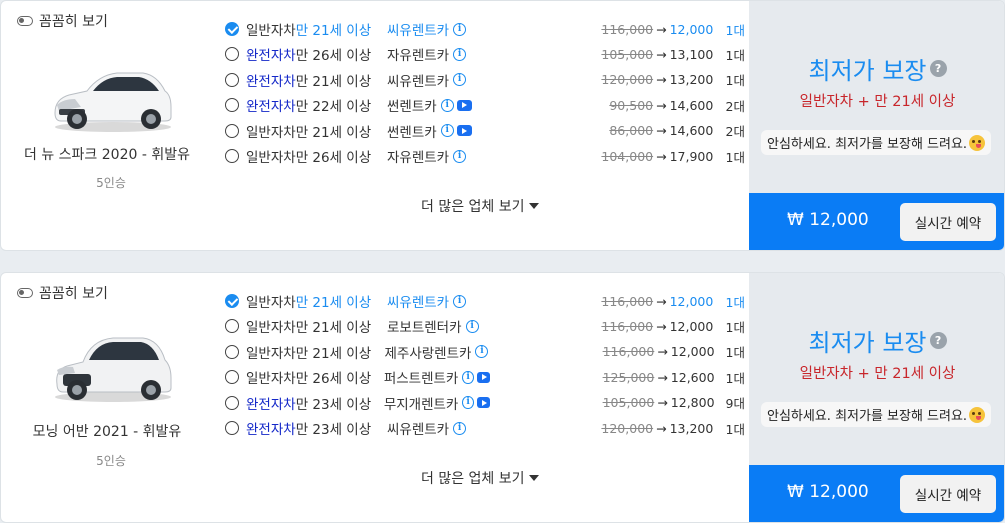 The width and height of the screenshot is (1005, 523). What do you see at coordinates (691, 105) in the screenshot?
I see `discount-price: 14,600` at bounding box center [691, 105].